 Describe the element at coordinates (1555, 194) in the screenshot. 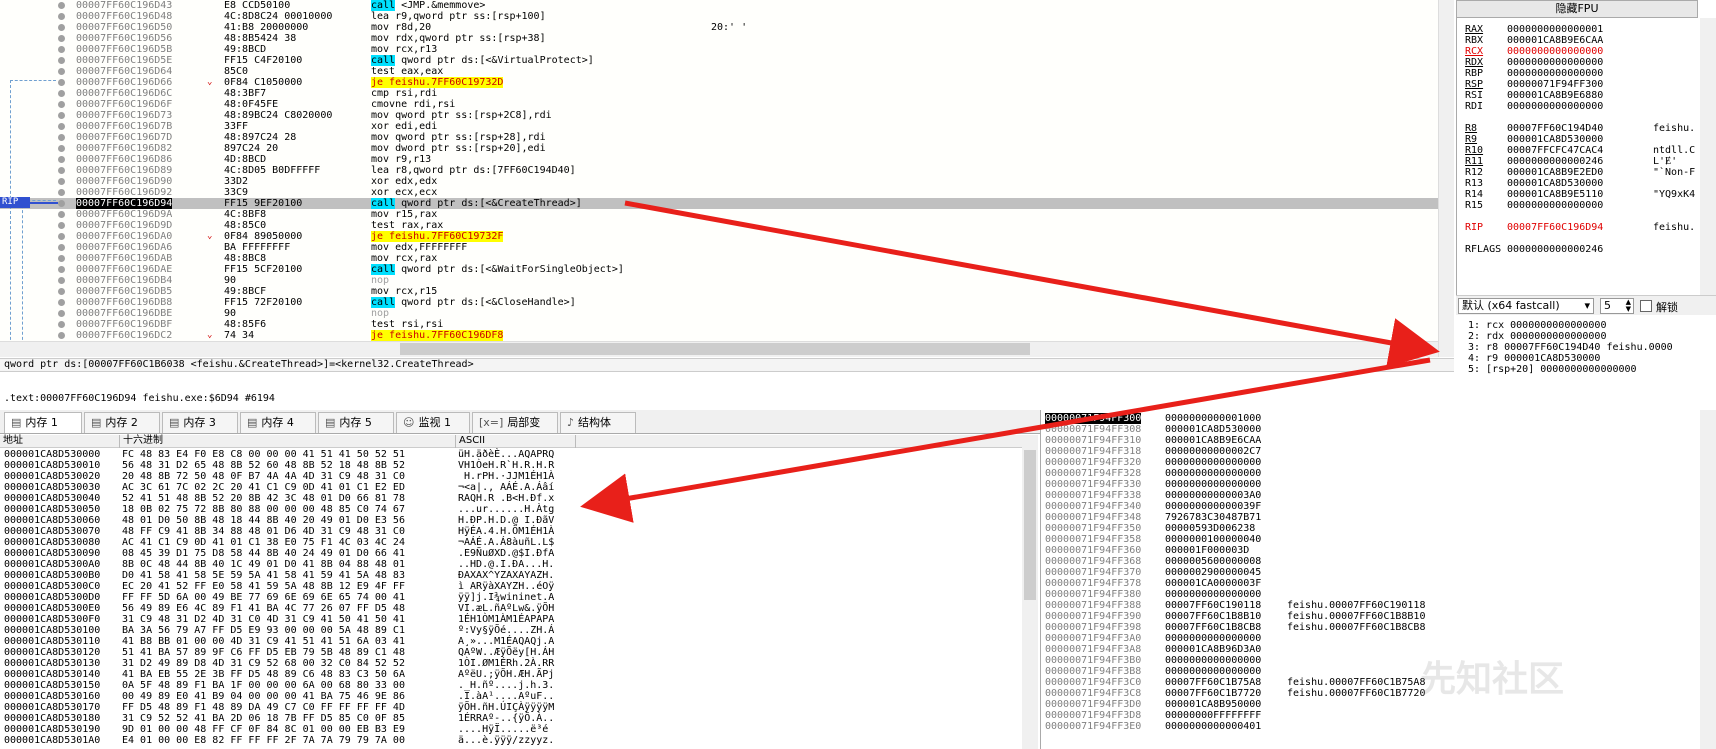

I see `register-value: 000001CA8B9E5110` at that location.